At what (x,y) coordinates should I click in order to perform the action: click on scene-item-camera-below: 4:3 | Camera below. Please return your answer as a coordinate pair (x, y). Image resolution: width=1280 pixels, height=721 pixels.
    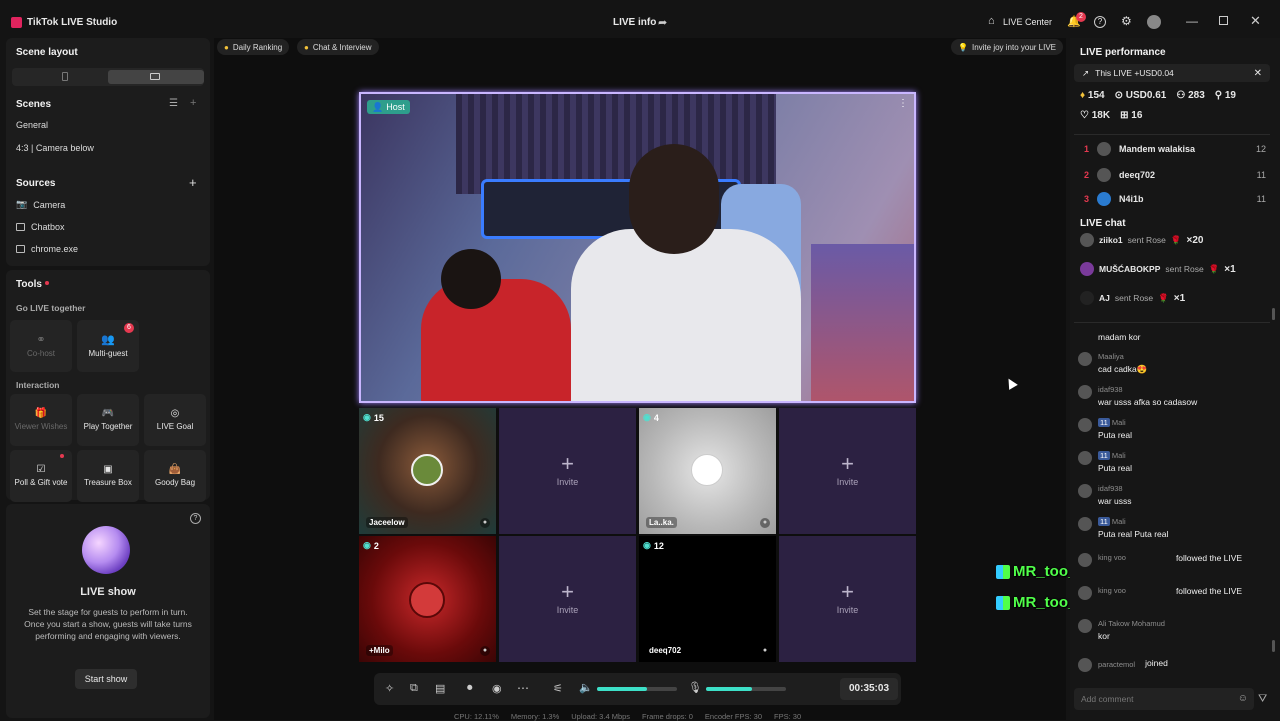
    Looking at the image, I should click on (55, 148).